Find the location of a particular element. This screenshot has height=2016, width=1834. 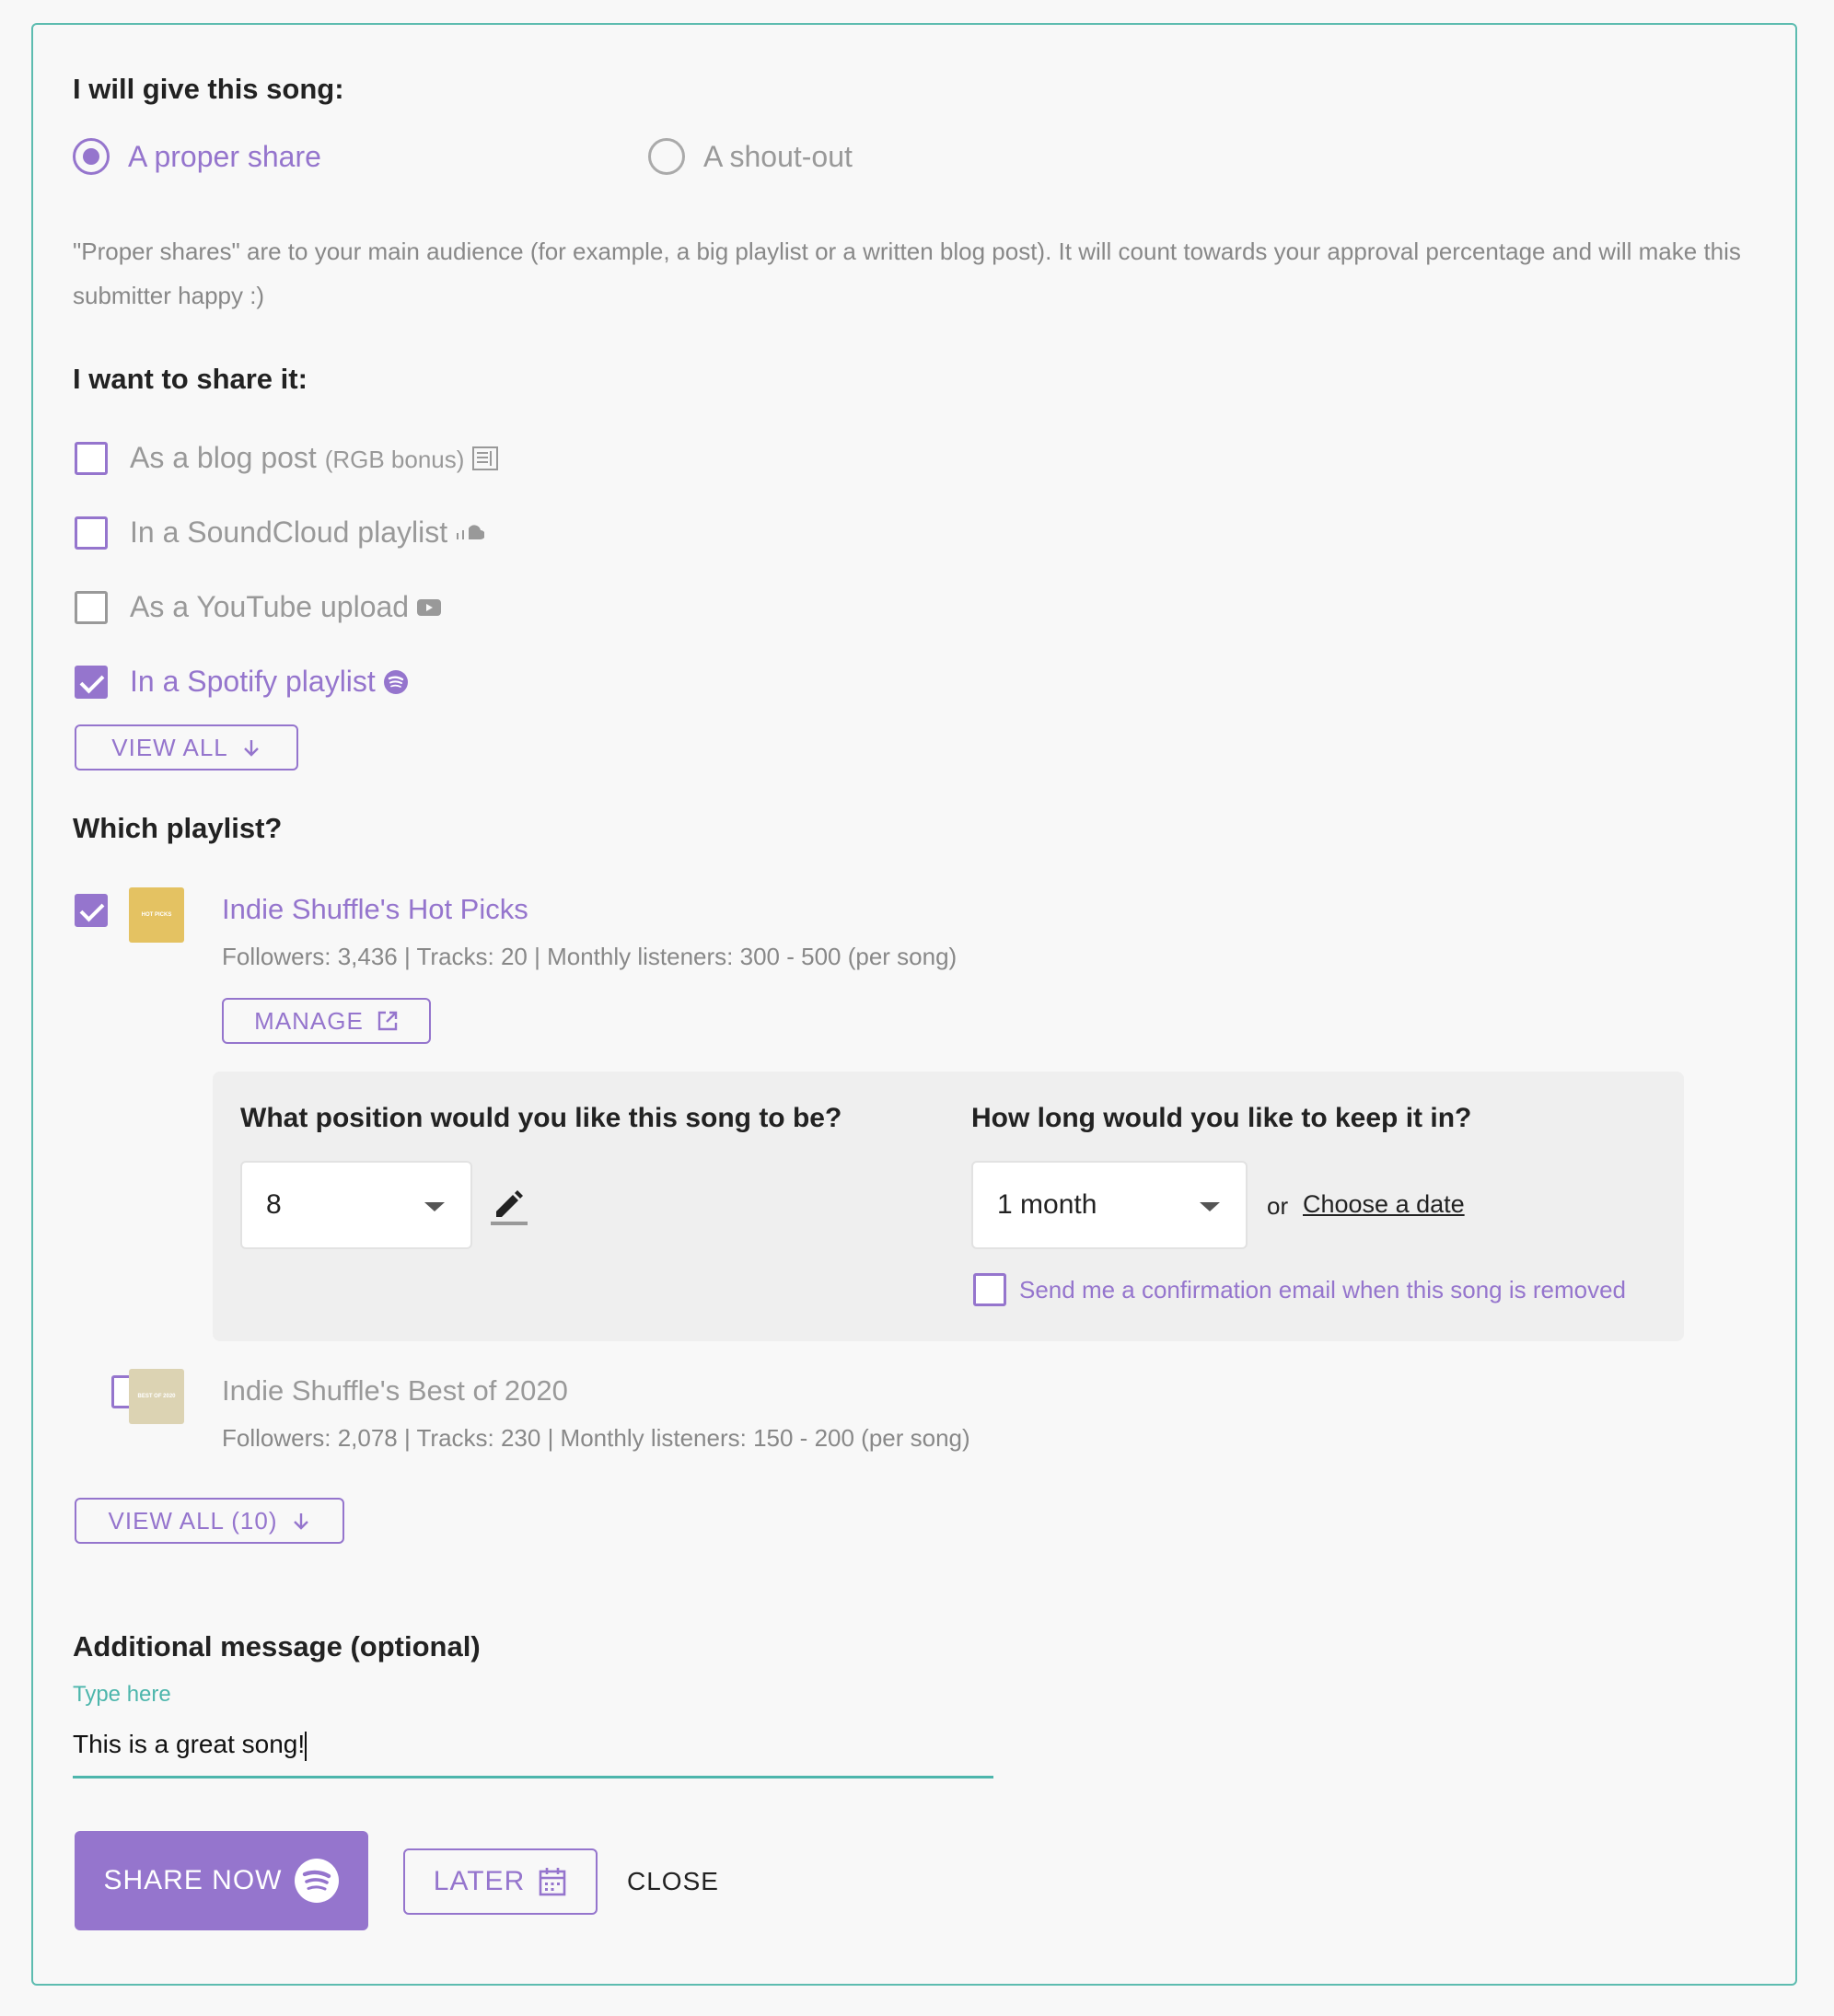

share-now-button: SHARE NOW is located at coordinates (221, 1880).